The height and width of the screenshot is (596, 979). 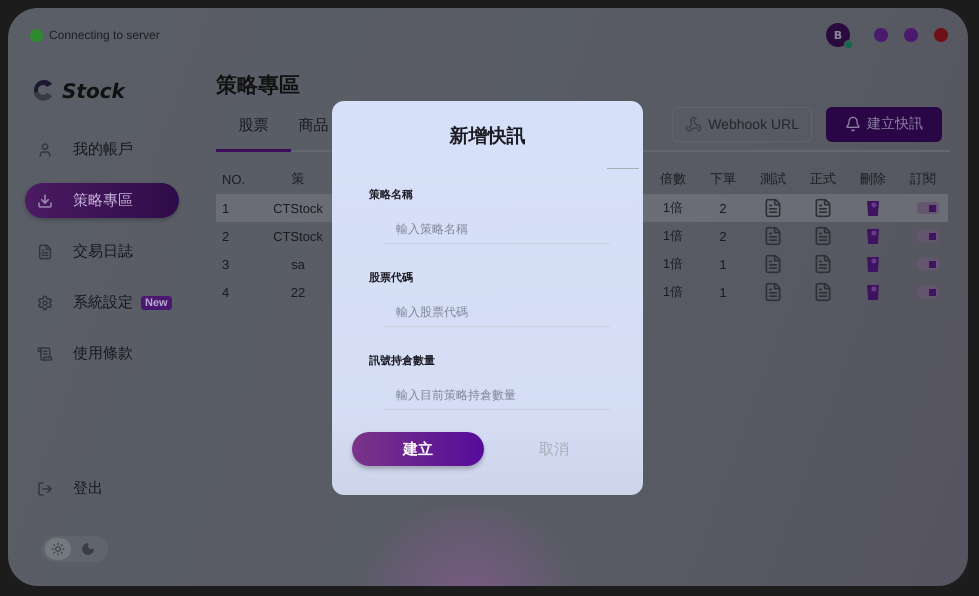 What do you see at coordinates (93, 91) in the screenshot?
I see `logo-text: Stock` at bounding box center [93, 91].